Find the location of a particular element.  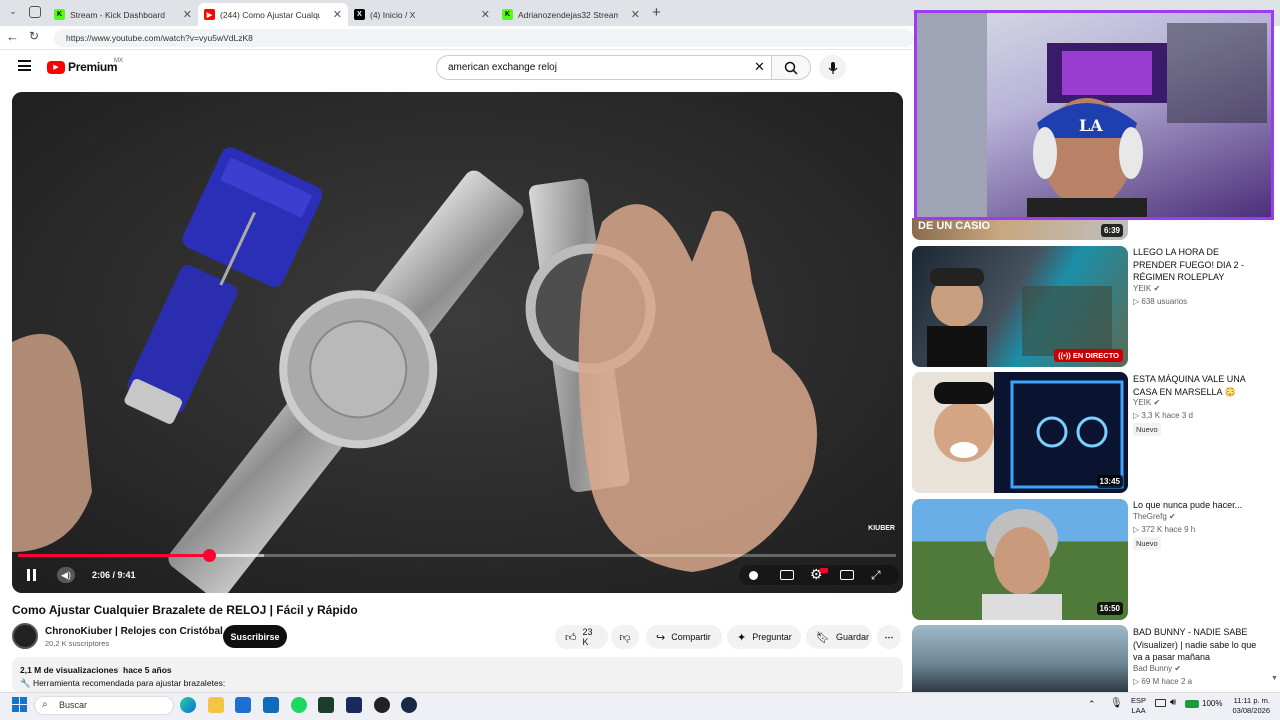

more-actions-button: ⋯ is located at coordinates (889, 637).